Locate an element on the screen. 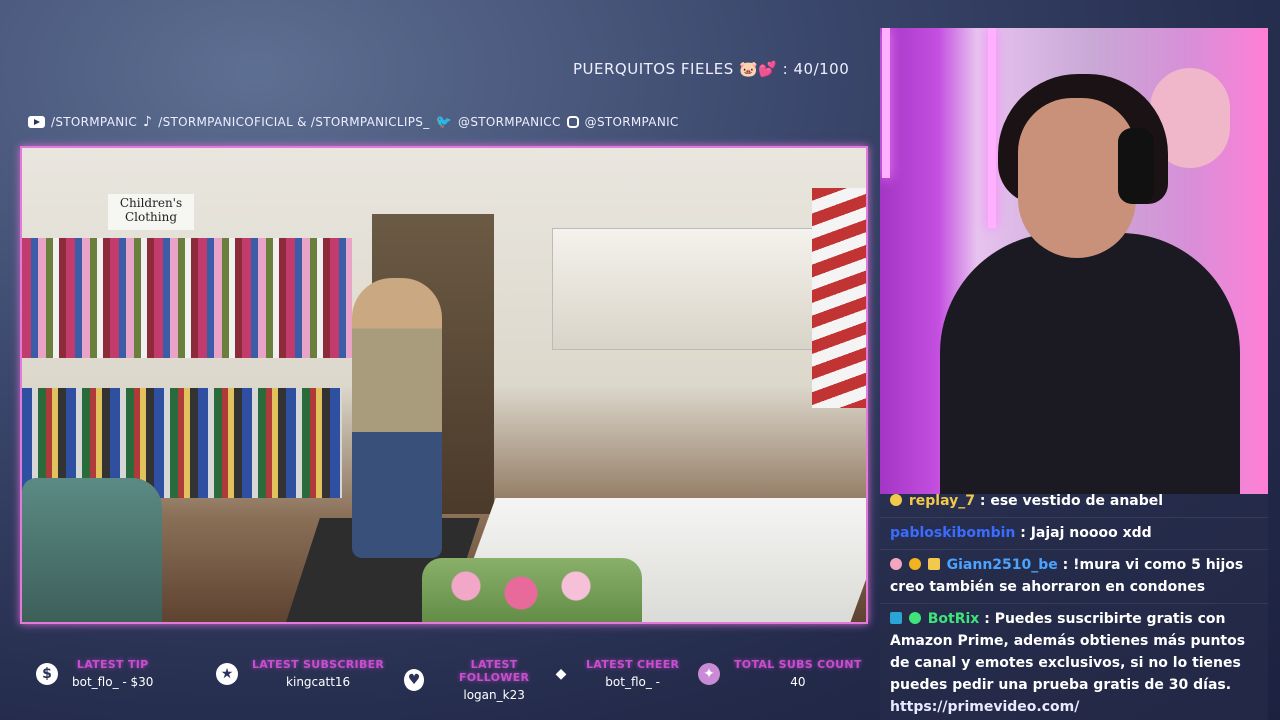 The width and height of the screenshot is (1280, 720). chat-message: pabloskibombin : Jajaj noooo xdd is located at coordinates (1074, 534).